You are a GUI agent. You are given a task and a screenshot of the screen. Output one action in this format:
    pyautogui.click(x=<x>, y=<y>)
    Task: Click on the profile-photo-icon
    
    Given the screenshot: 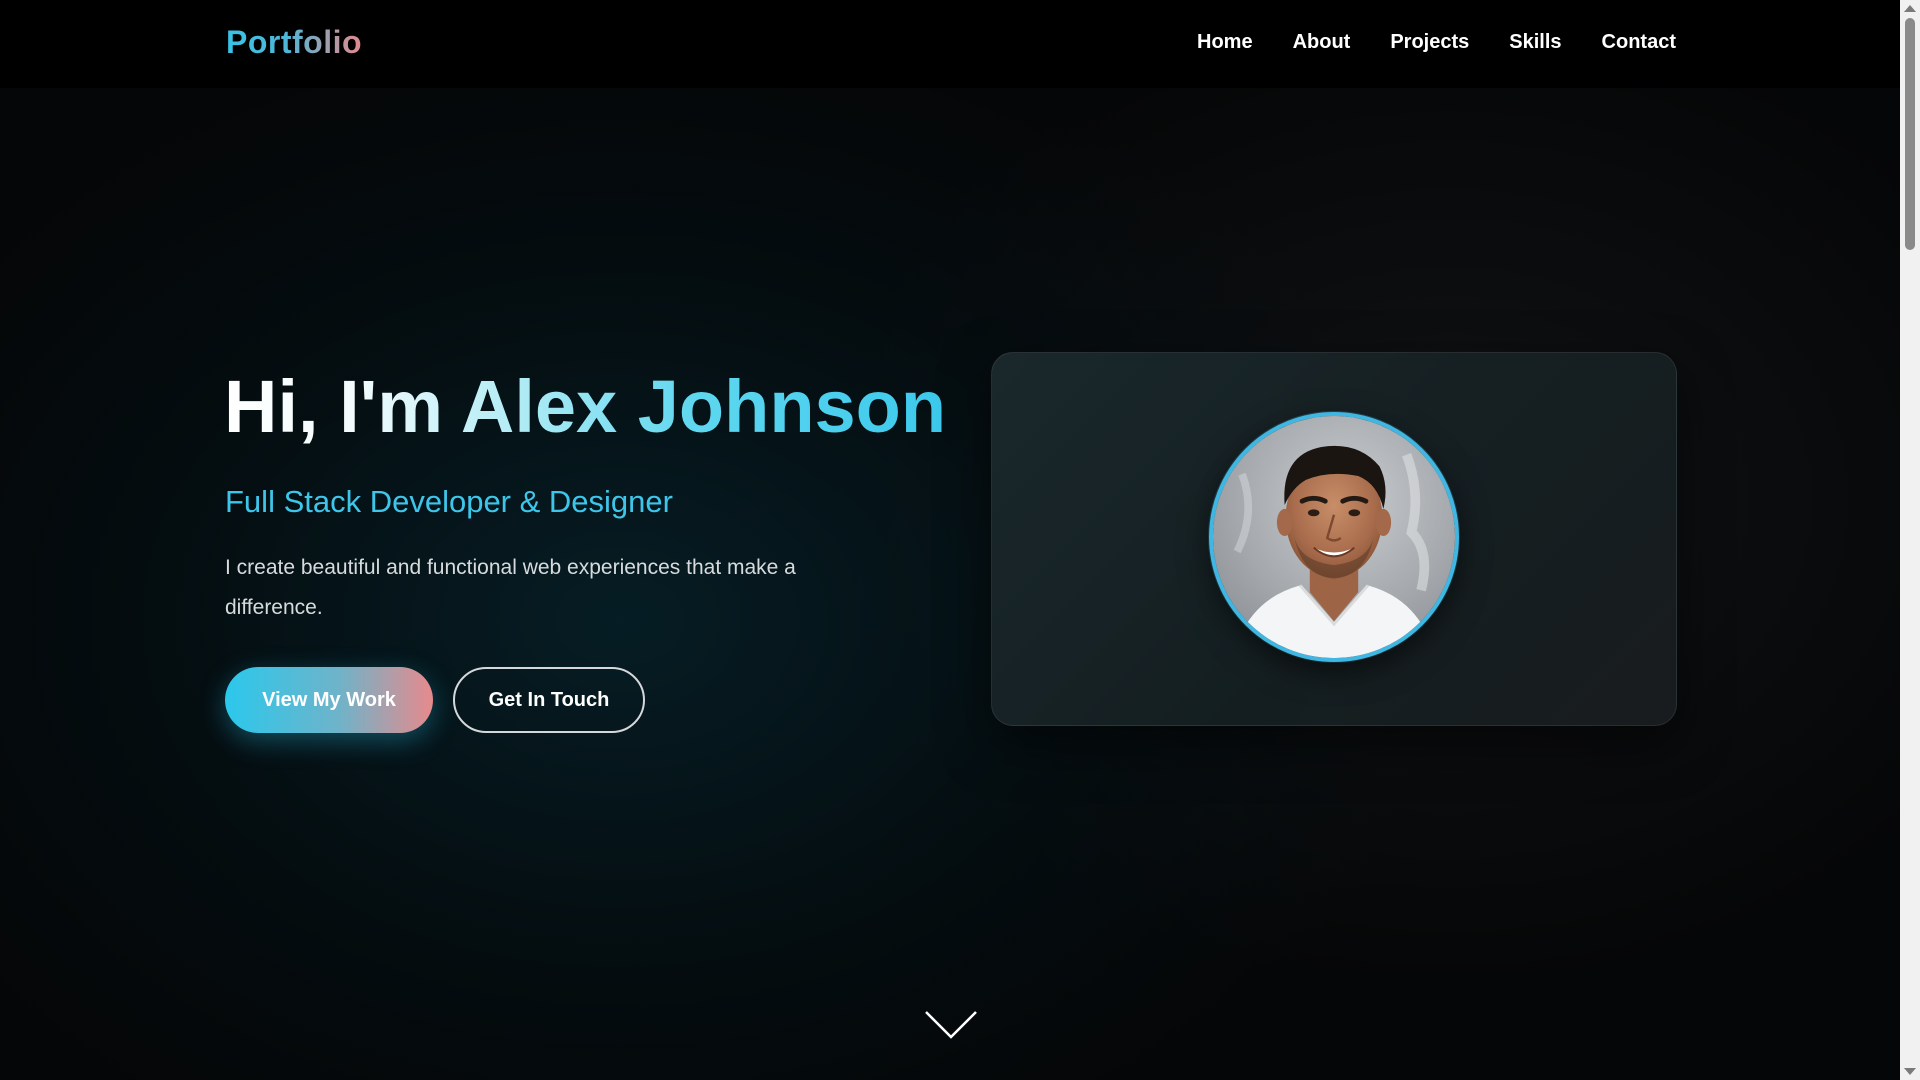 What is the action you would take?
    pyautogui.click(x=1334, y=537)
    